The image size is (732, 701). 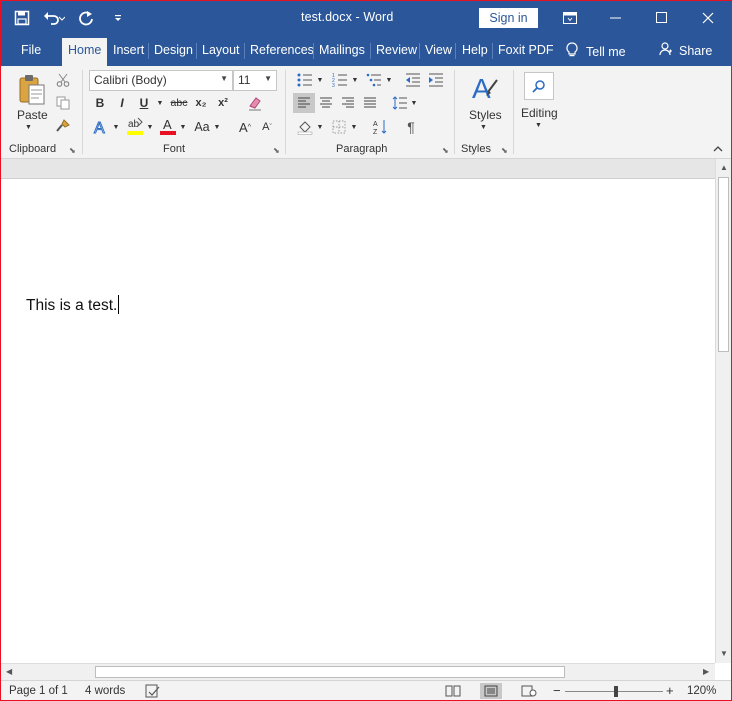 I want to click on numbering-dropdown-icon: ▼, so click(x=355, y=80).